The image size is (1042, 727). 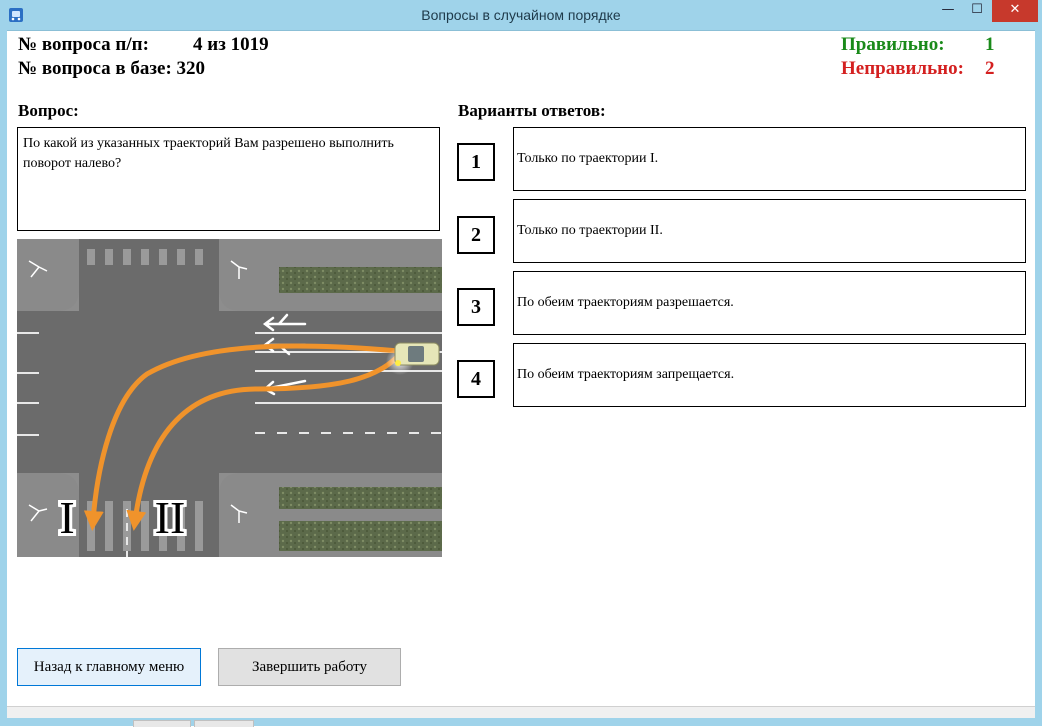 What do you see at coordinates (590, 230) in the screenshot?
I see `answer-option-2-text: Только по траектории II.` at bounding box center [590, 230].